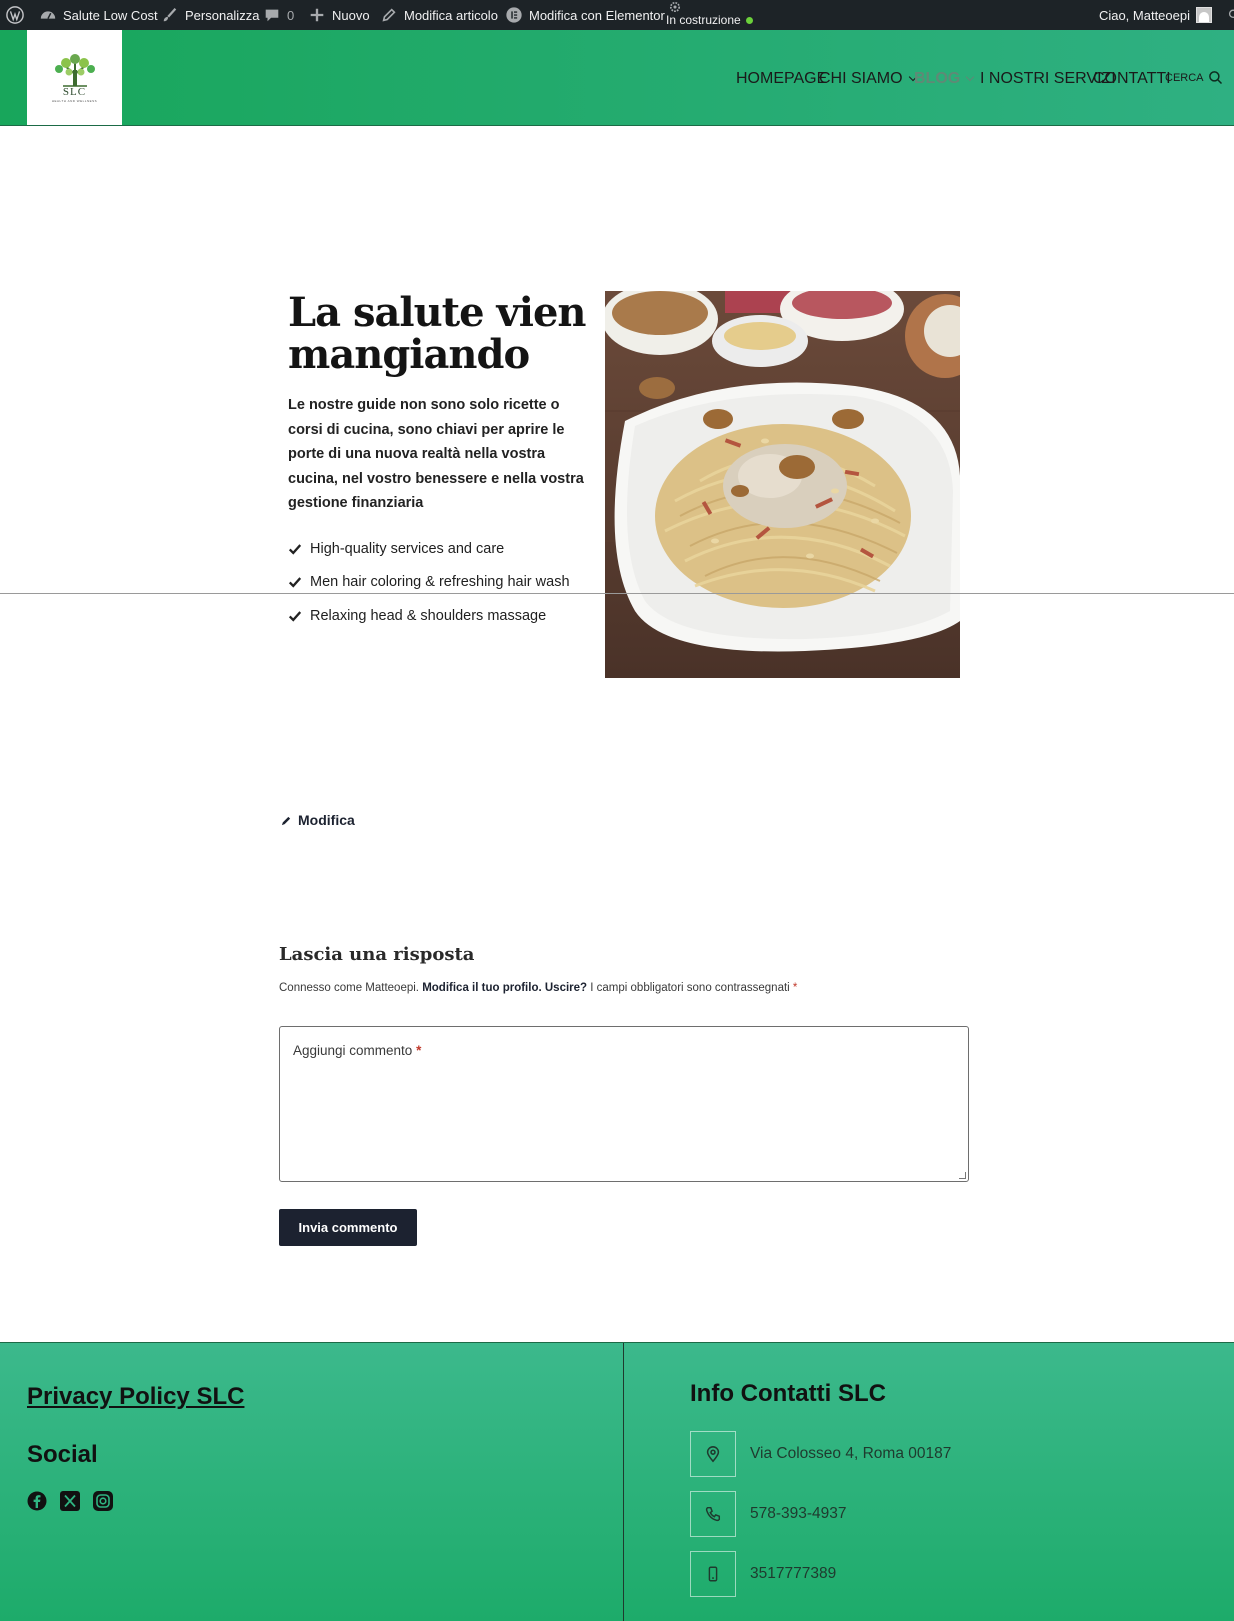 The width and height of the screenshot is (1234, 1621). I want to click on edit-post-link: Modifica, so click(318, 820).